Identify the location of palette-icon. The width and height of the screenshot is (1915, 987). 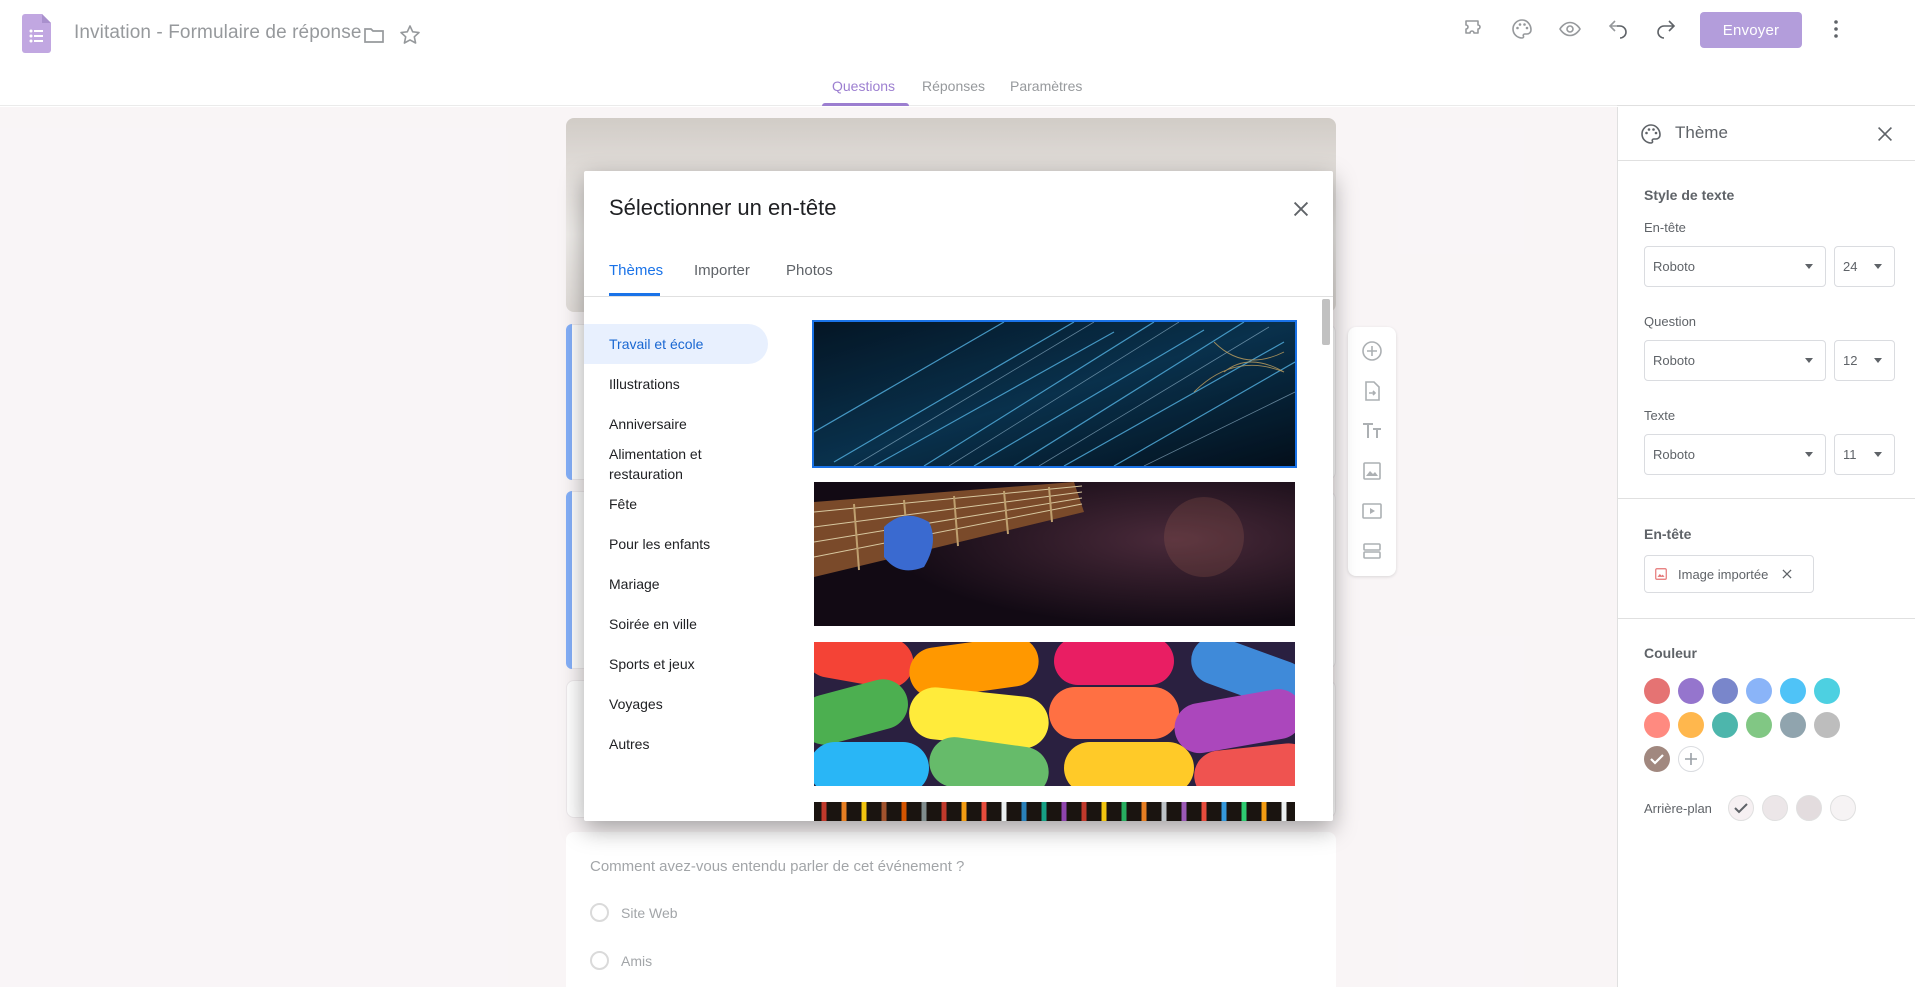
(1651, 134).